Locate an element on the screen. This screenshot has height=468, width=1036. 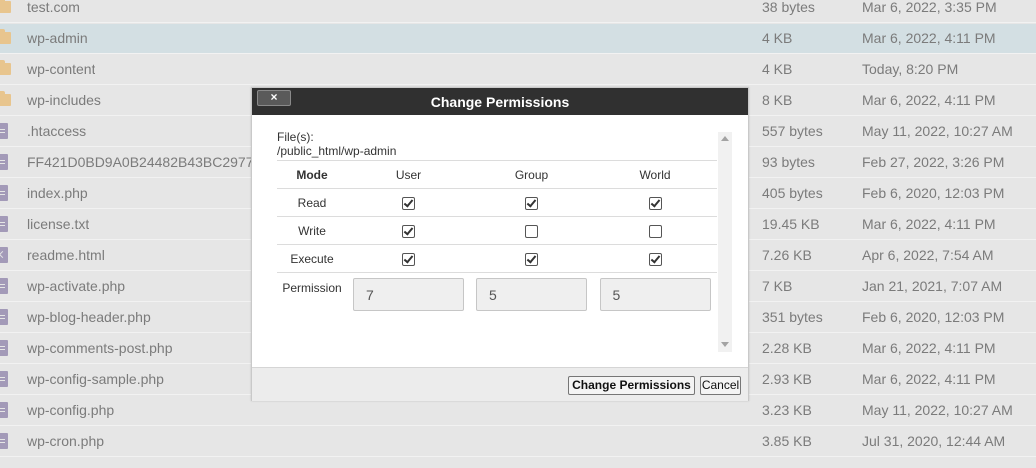
file-name: wp-content is located at coordinates (61, 69).